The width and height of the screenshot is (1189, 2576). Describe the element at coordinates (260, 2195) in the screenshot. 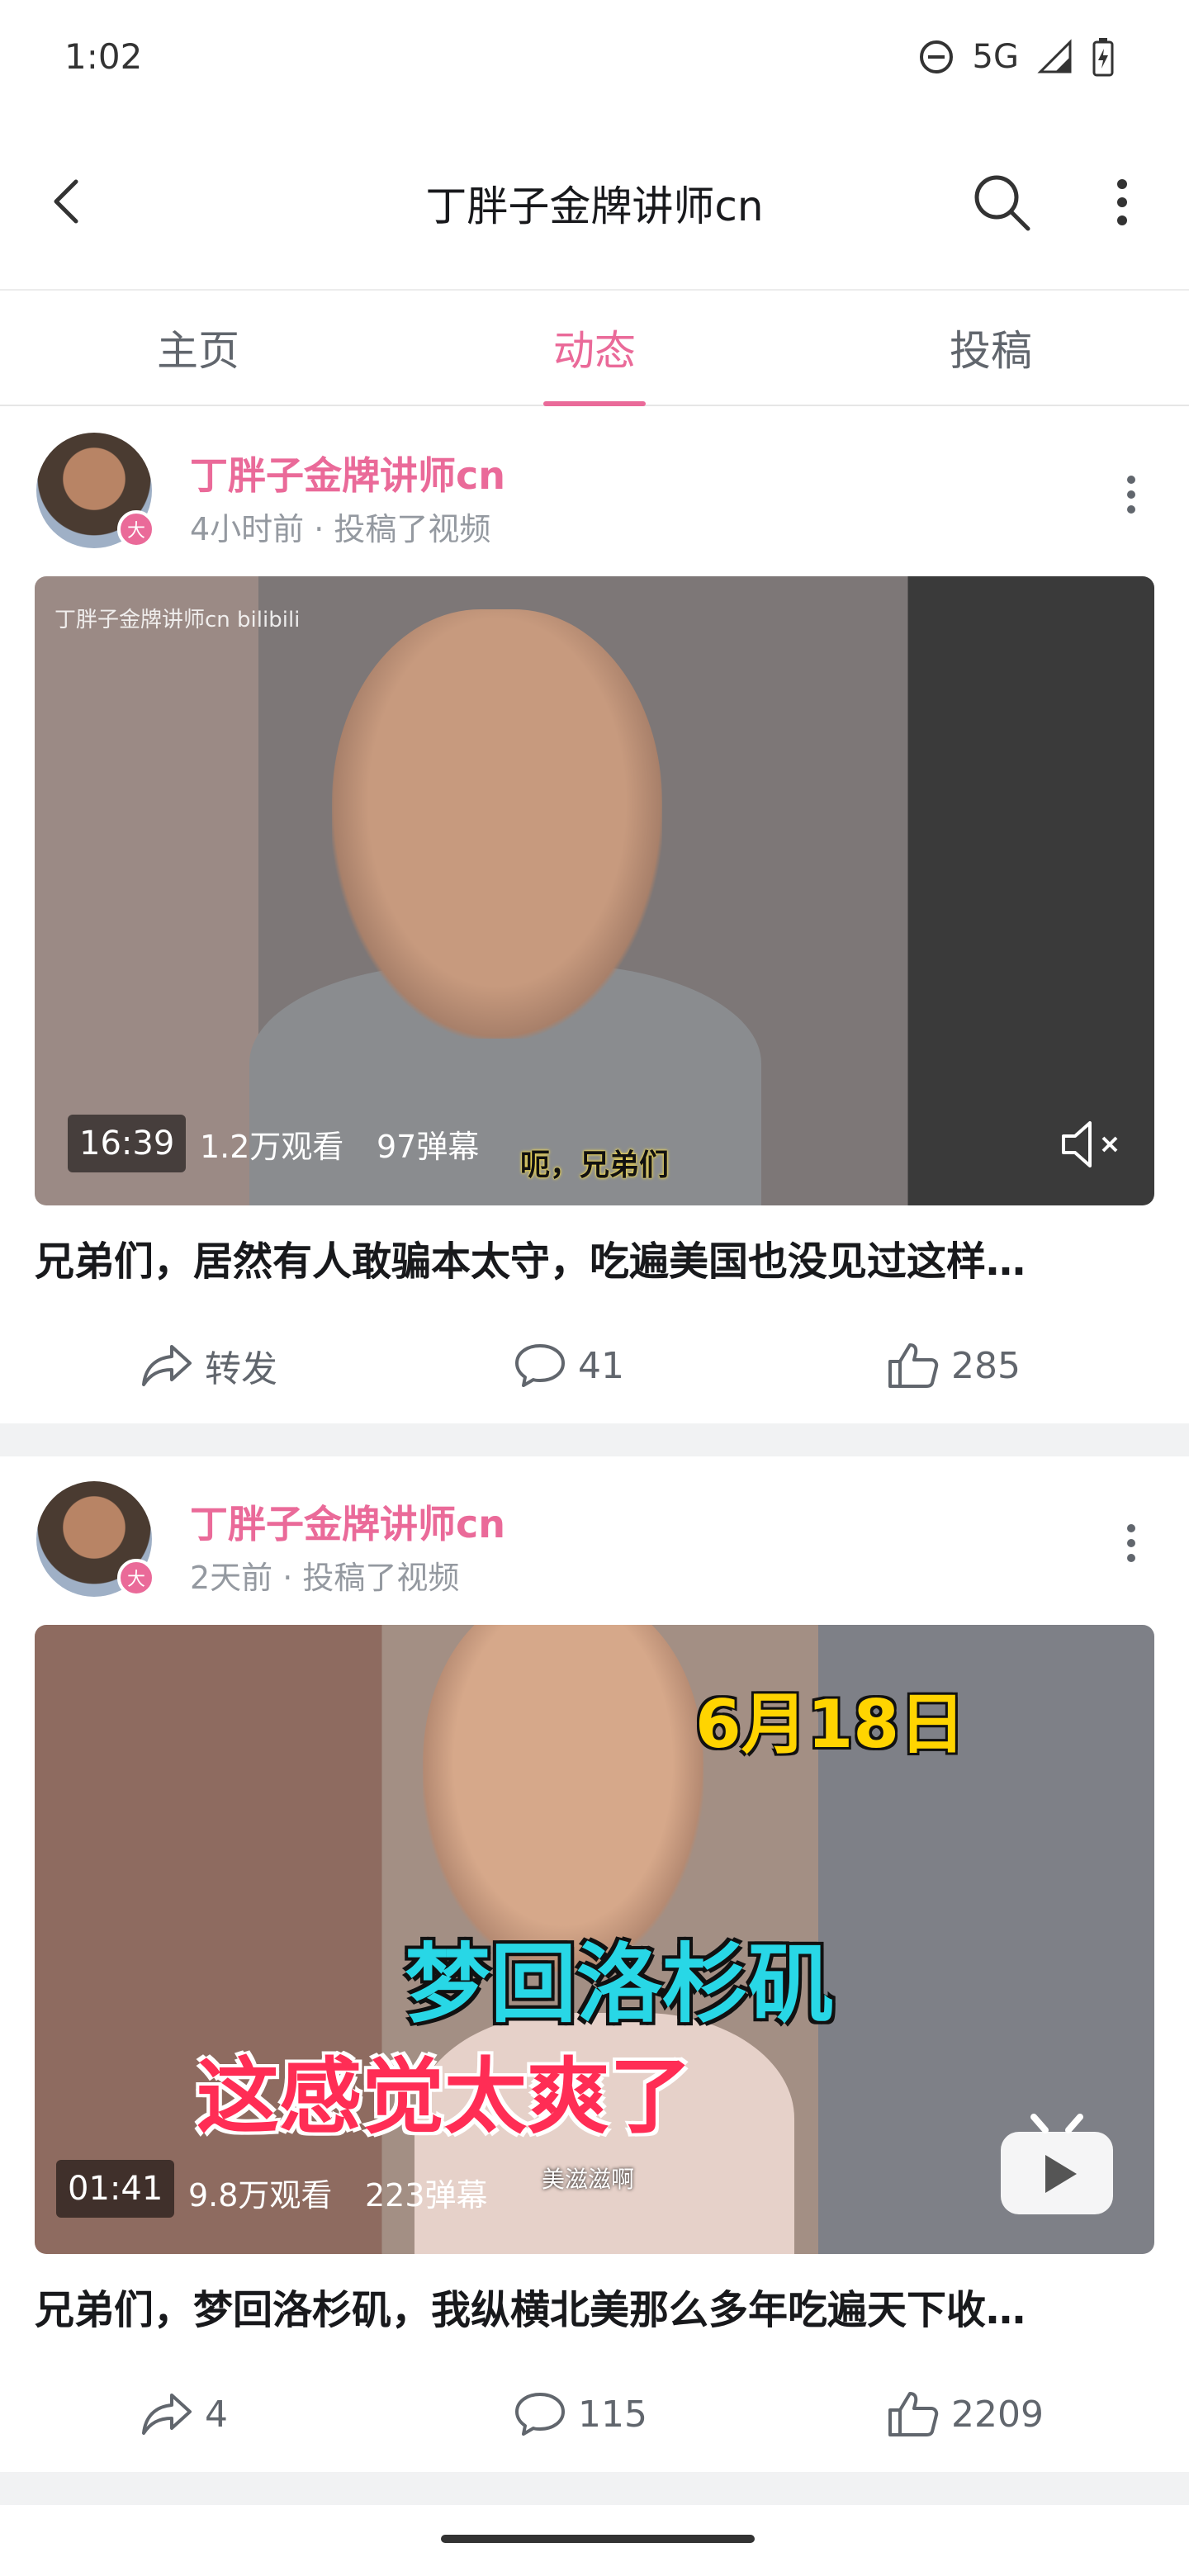

I see `view-count: 9.8万观看` at that location.